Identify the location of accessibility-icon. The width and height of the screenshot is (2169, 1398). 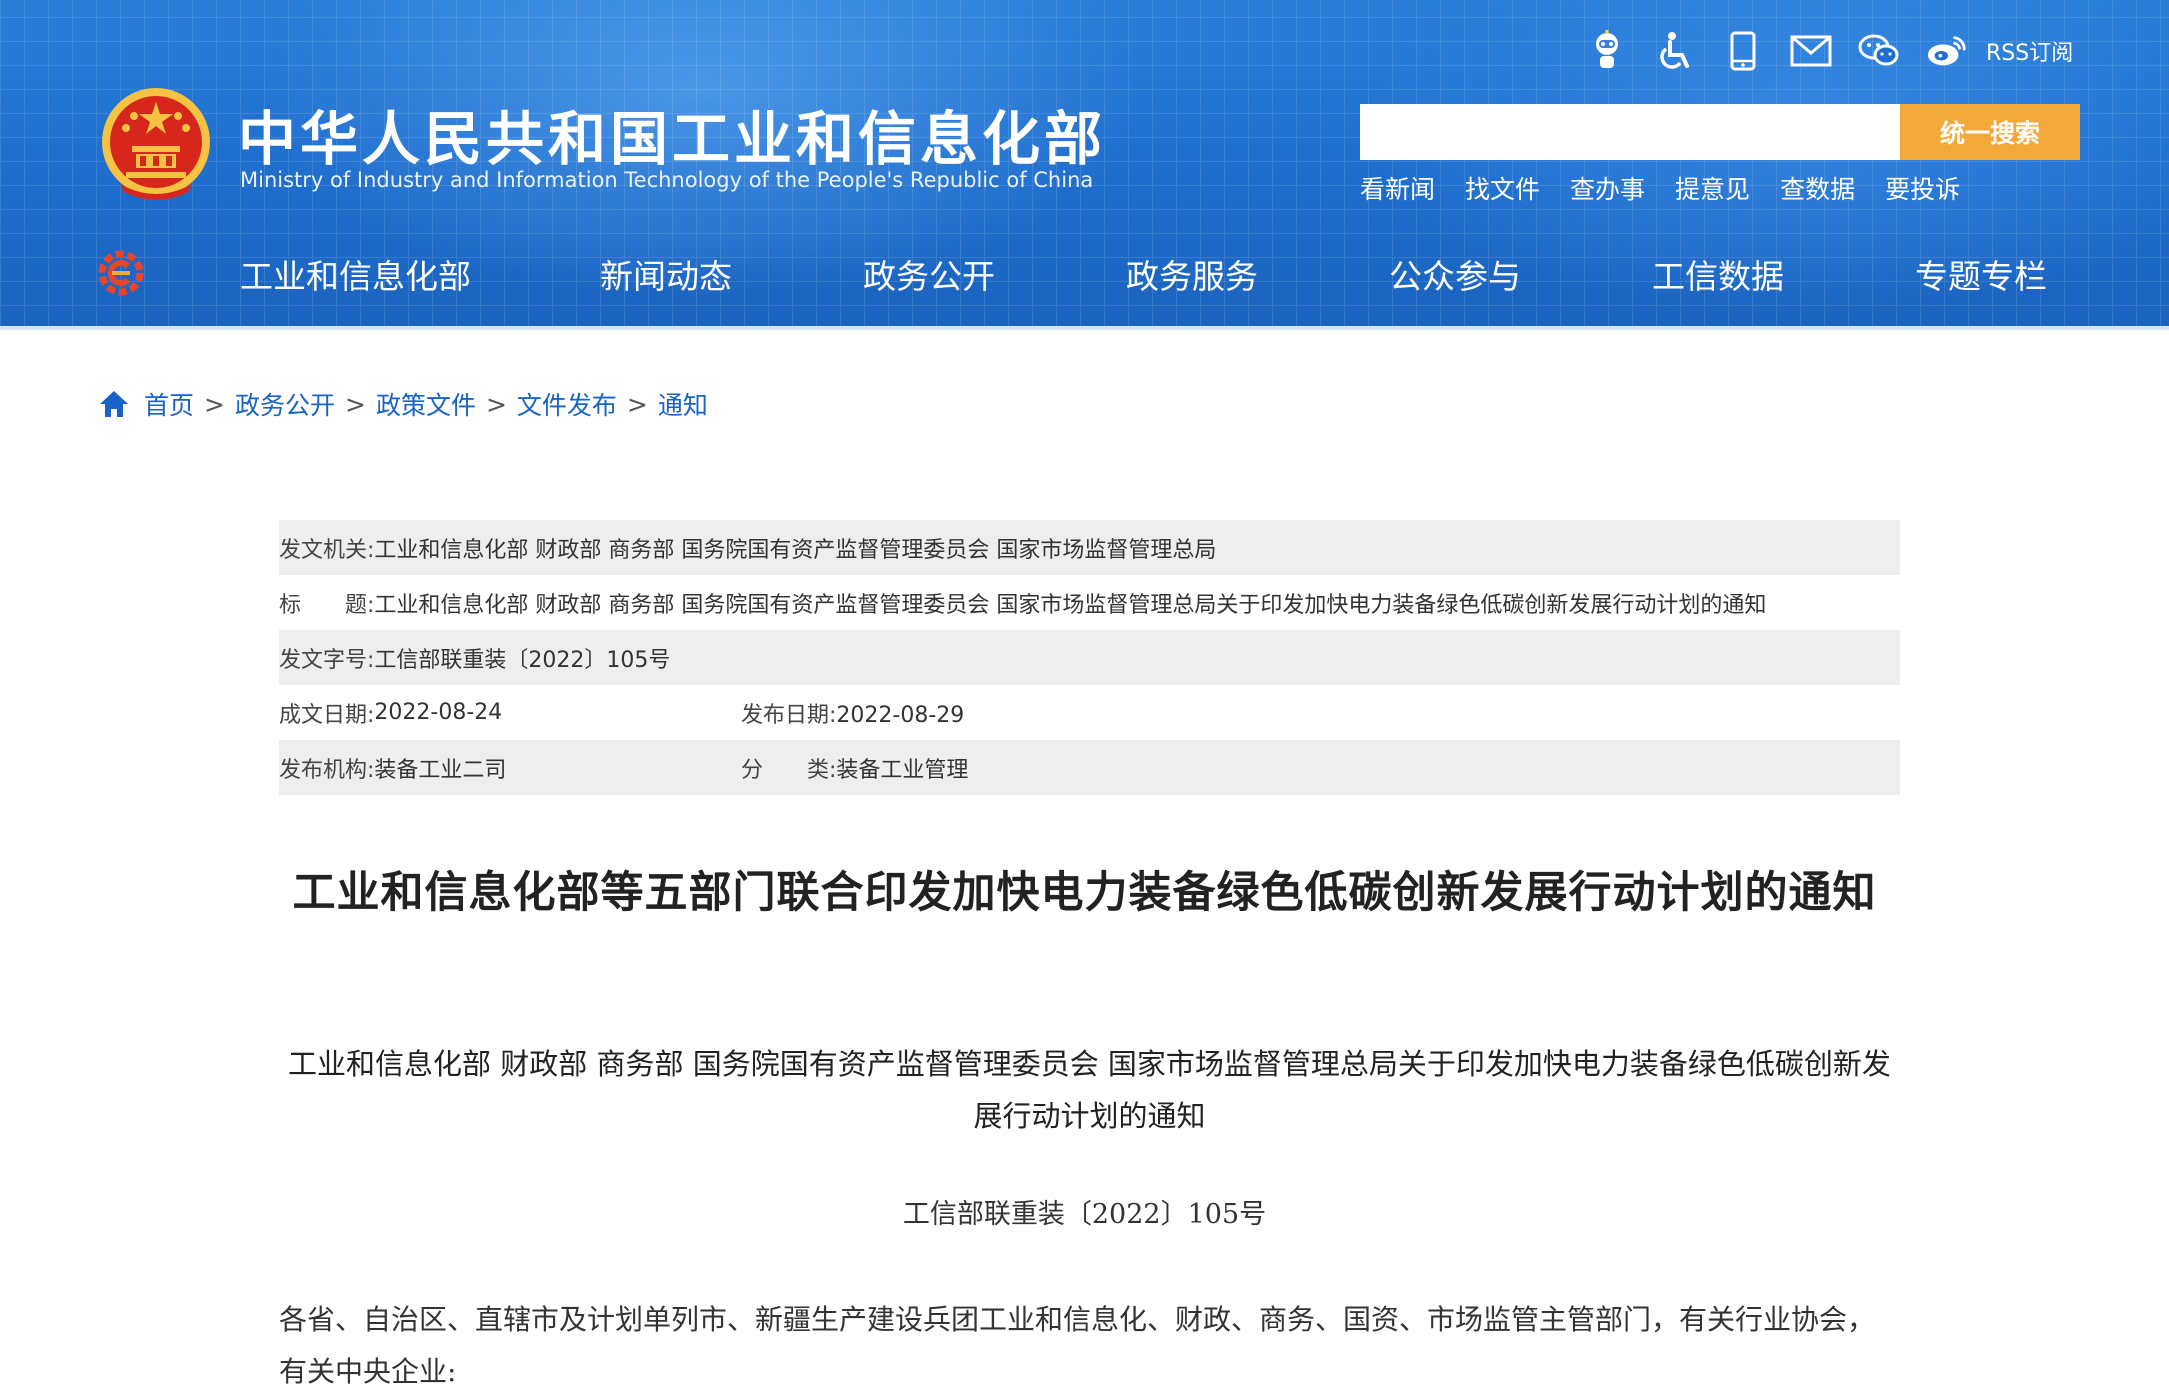
(1675, 51).